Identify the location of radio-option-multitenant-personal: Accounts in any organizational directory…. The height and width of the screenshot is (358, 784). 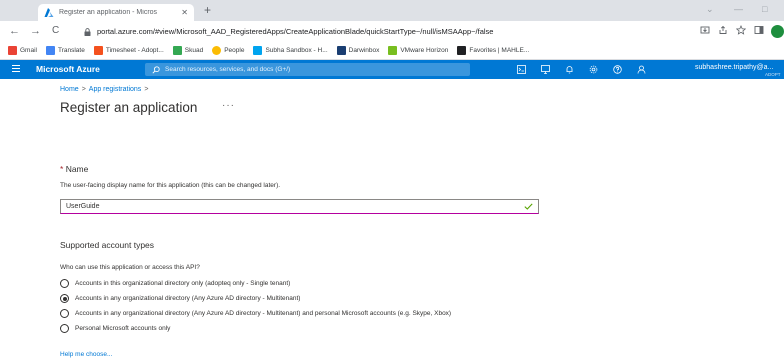
(255, 313).